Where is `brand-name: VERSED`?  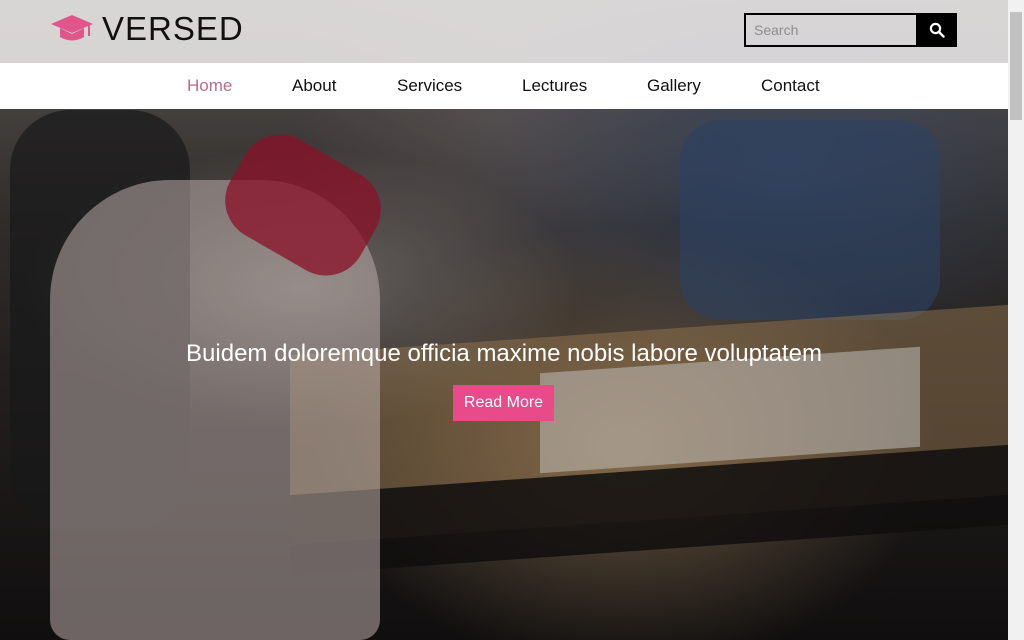 brand-name: VERSED is located at coordinates (173, 28).